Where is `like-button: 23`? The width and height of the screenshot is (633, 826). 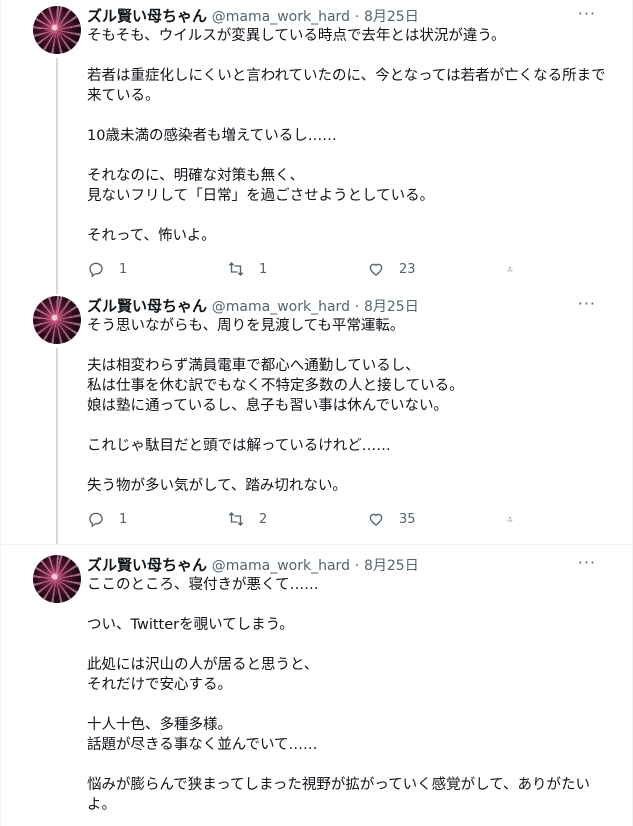
like-button: 23 is located at coordinates (422, 269).